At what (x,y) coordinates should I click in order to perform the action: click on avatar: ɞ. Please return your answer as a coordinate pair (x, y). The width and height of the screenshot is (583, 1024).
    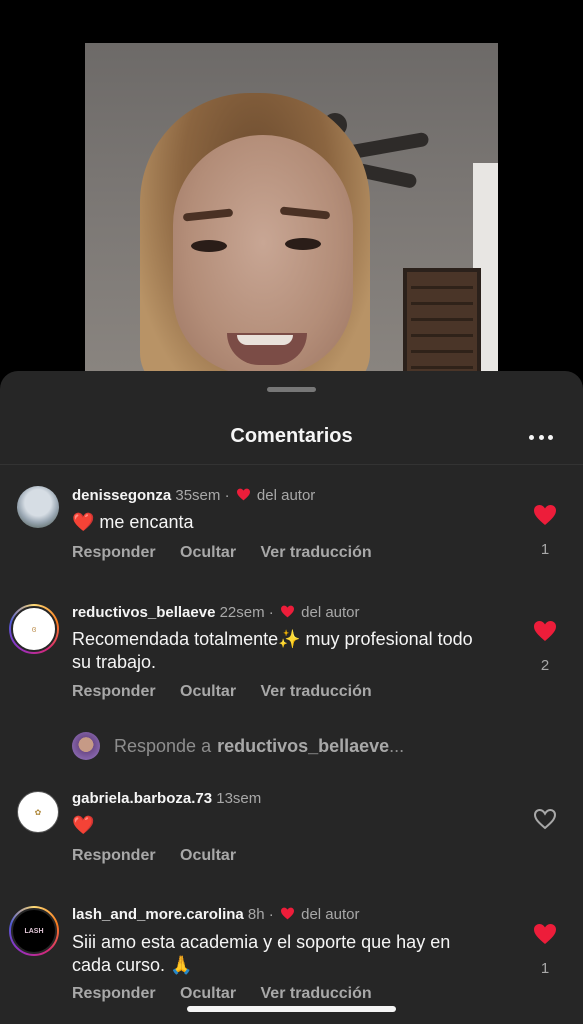
    Looking at the image, I should click on (34, 629).